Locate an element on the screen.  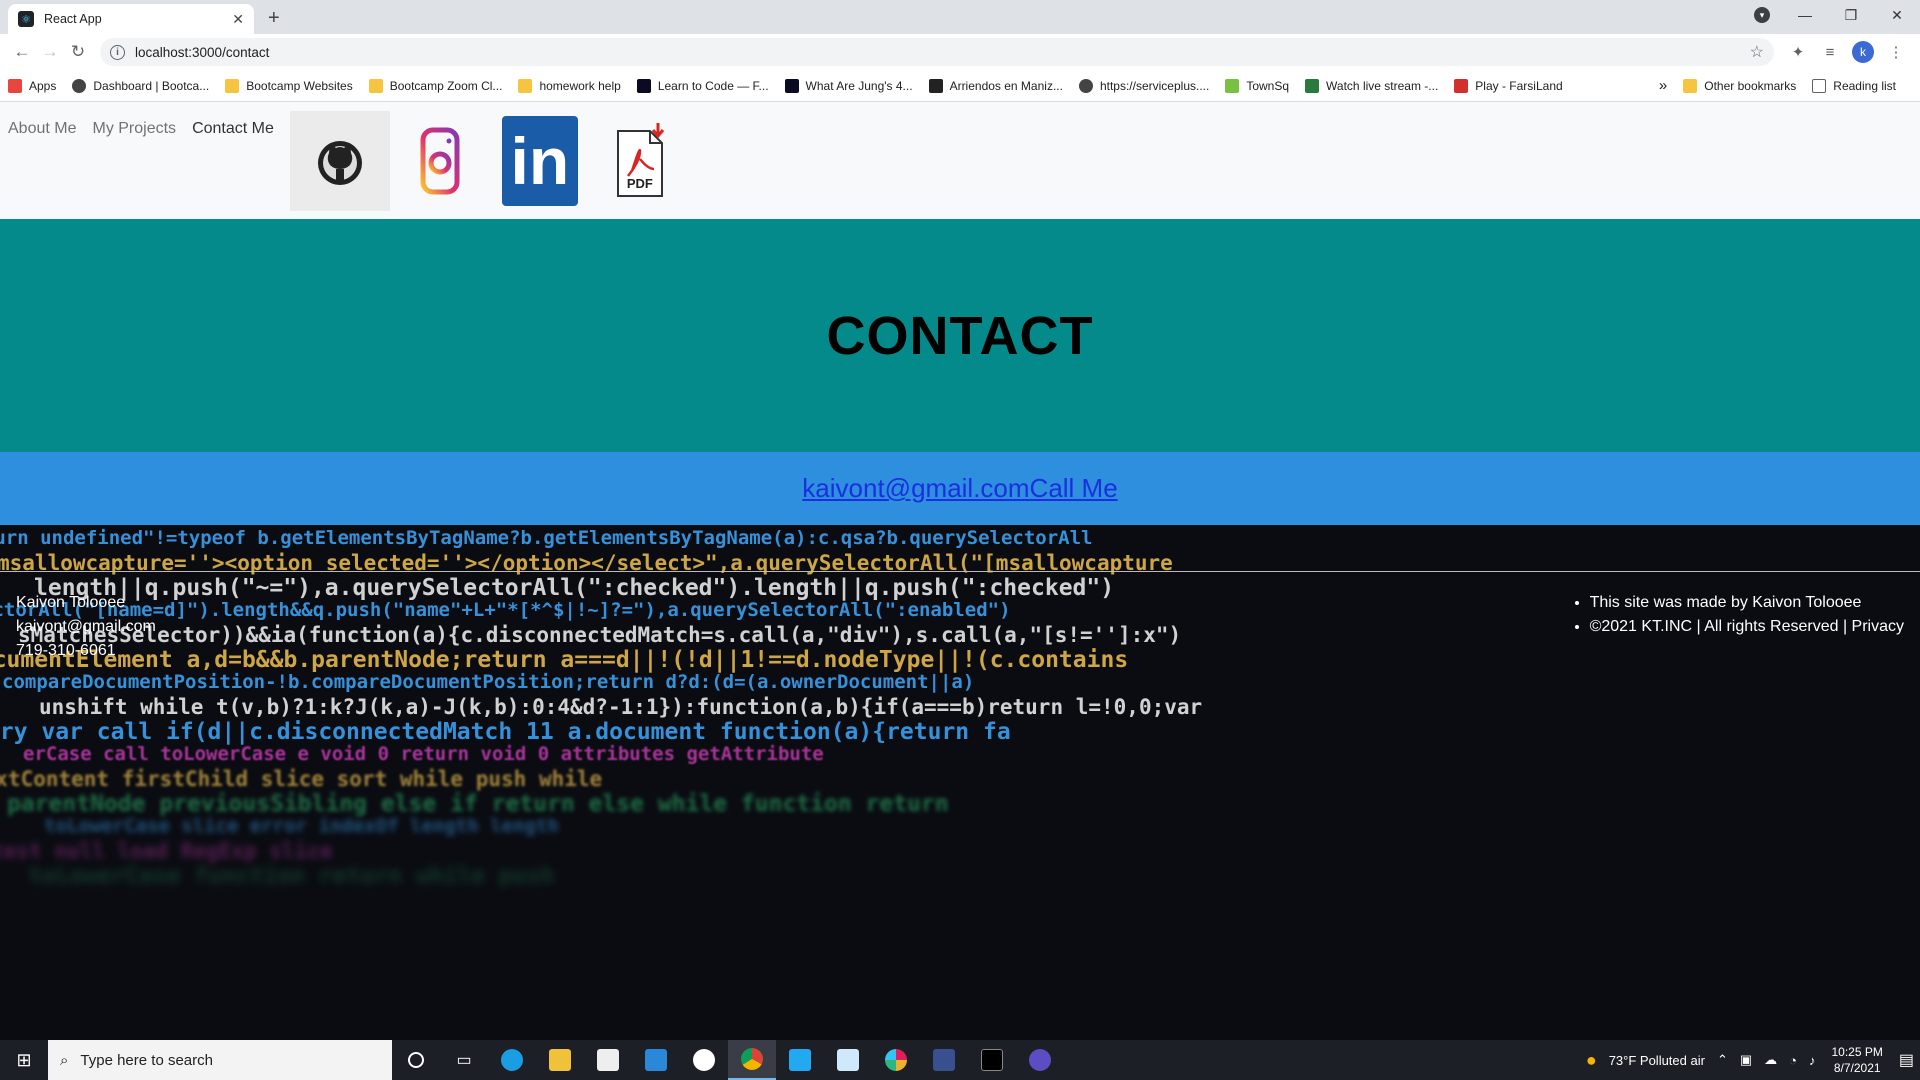
address-bar: i localhost:3000/contact ☆ is located at coordinates (937, 52).